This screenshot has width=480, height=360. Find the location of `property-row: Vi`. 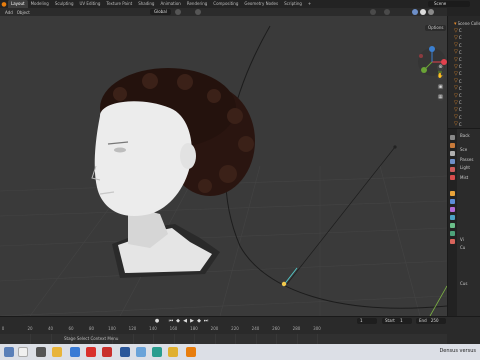

property-row: Vi is located at coordinates (462, 240).